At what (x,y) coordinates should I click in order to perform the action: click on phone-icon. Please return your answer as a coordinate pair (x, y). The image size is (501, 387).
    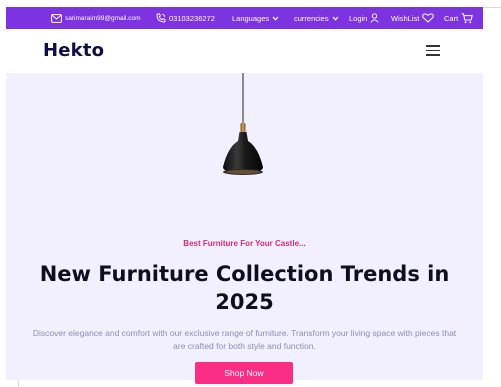
    Looking at the image, I should click on (161, 18).